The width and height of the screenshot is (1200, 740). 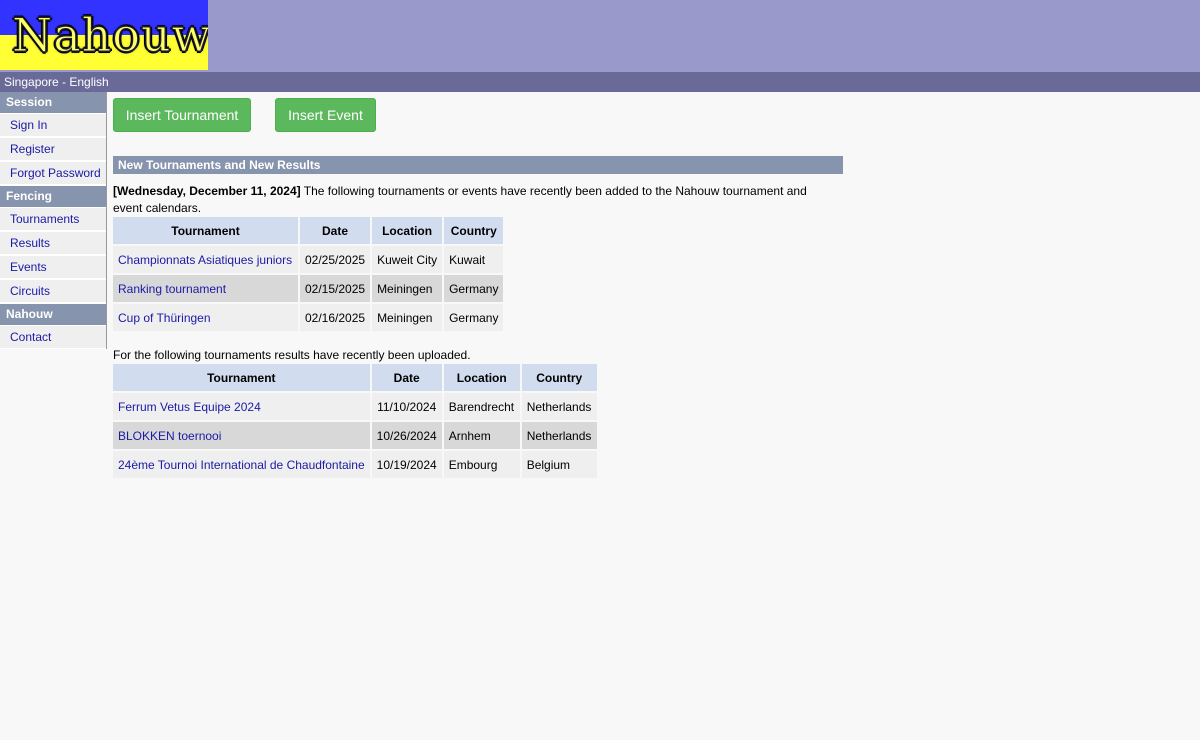 I want to click on tournament-date: 11/10/2024, so click(x=406, y=406).